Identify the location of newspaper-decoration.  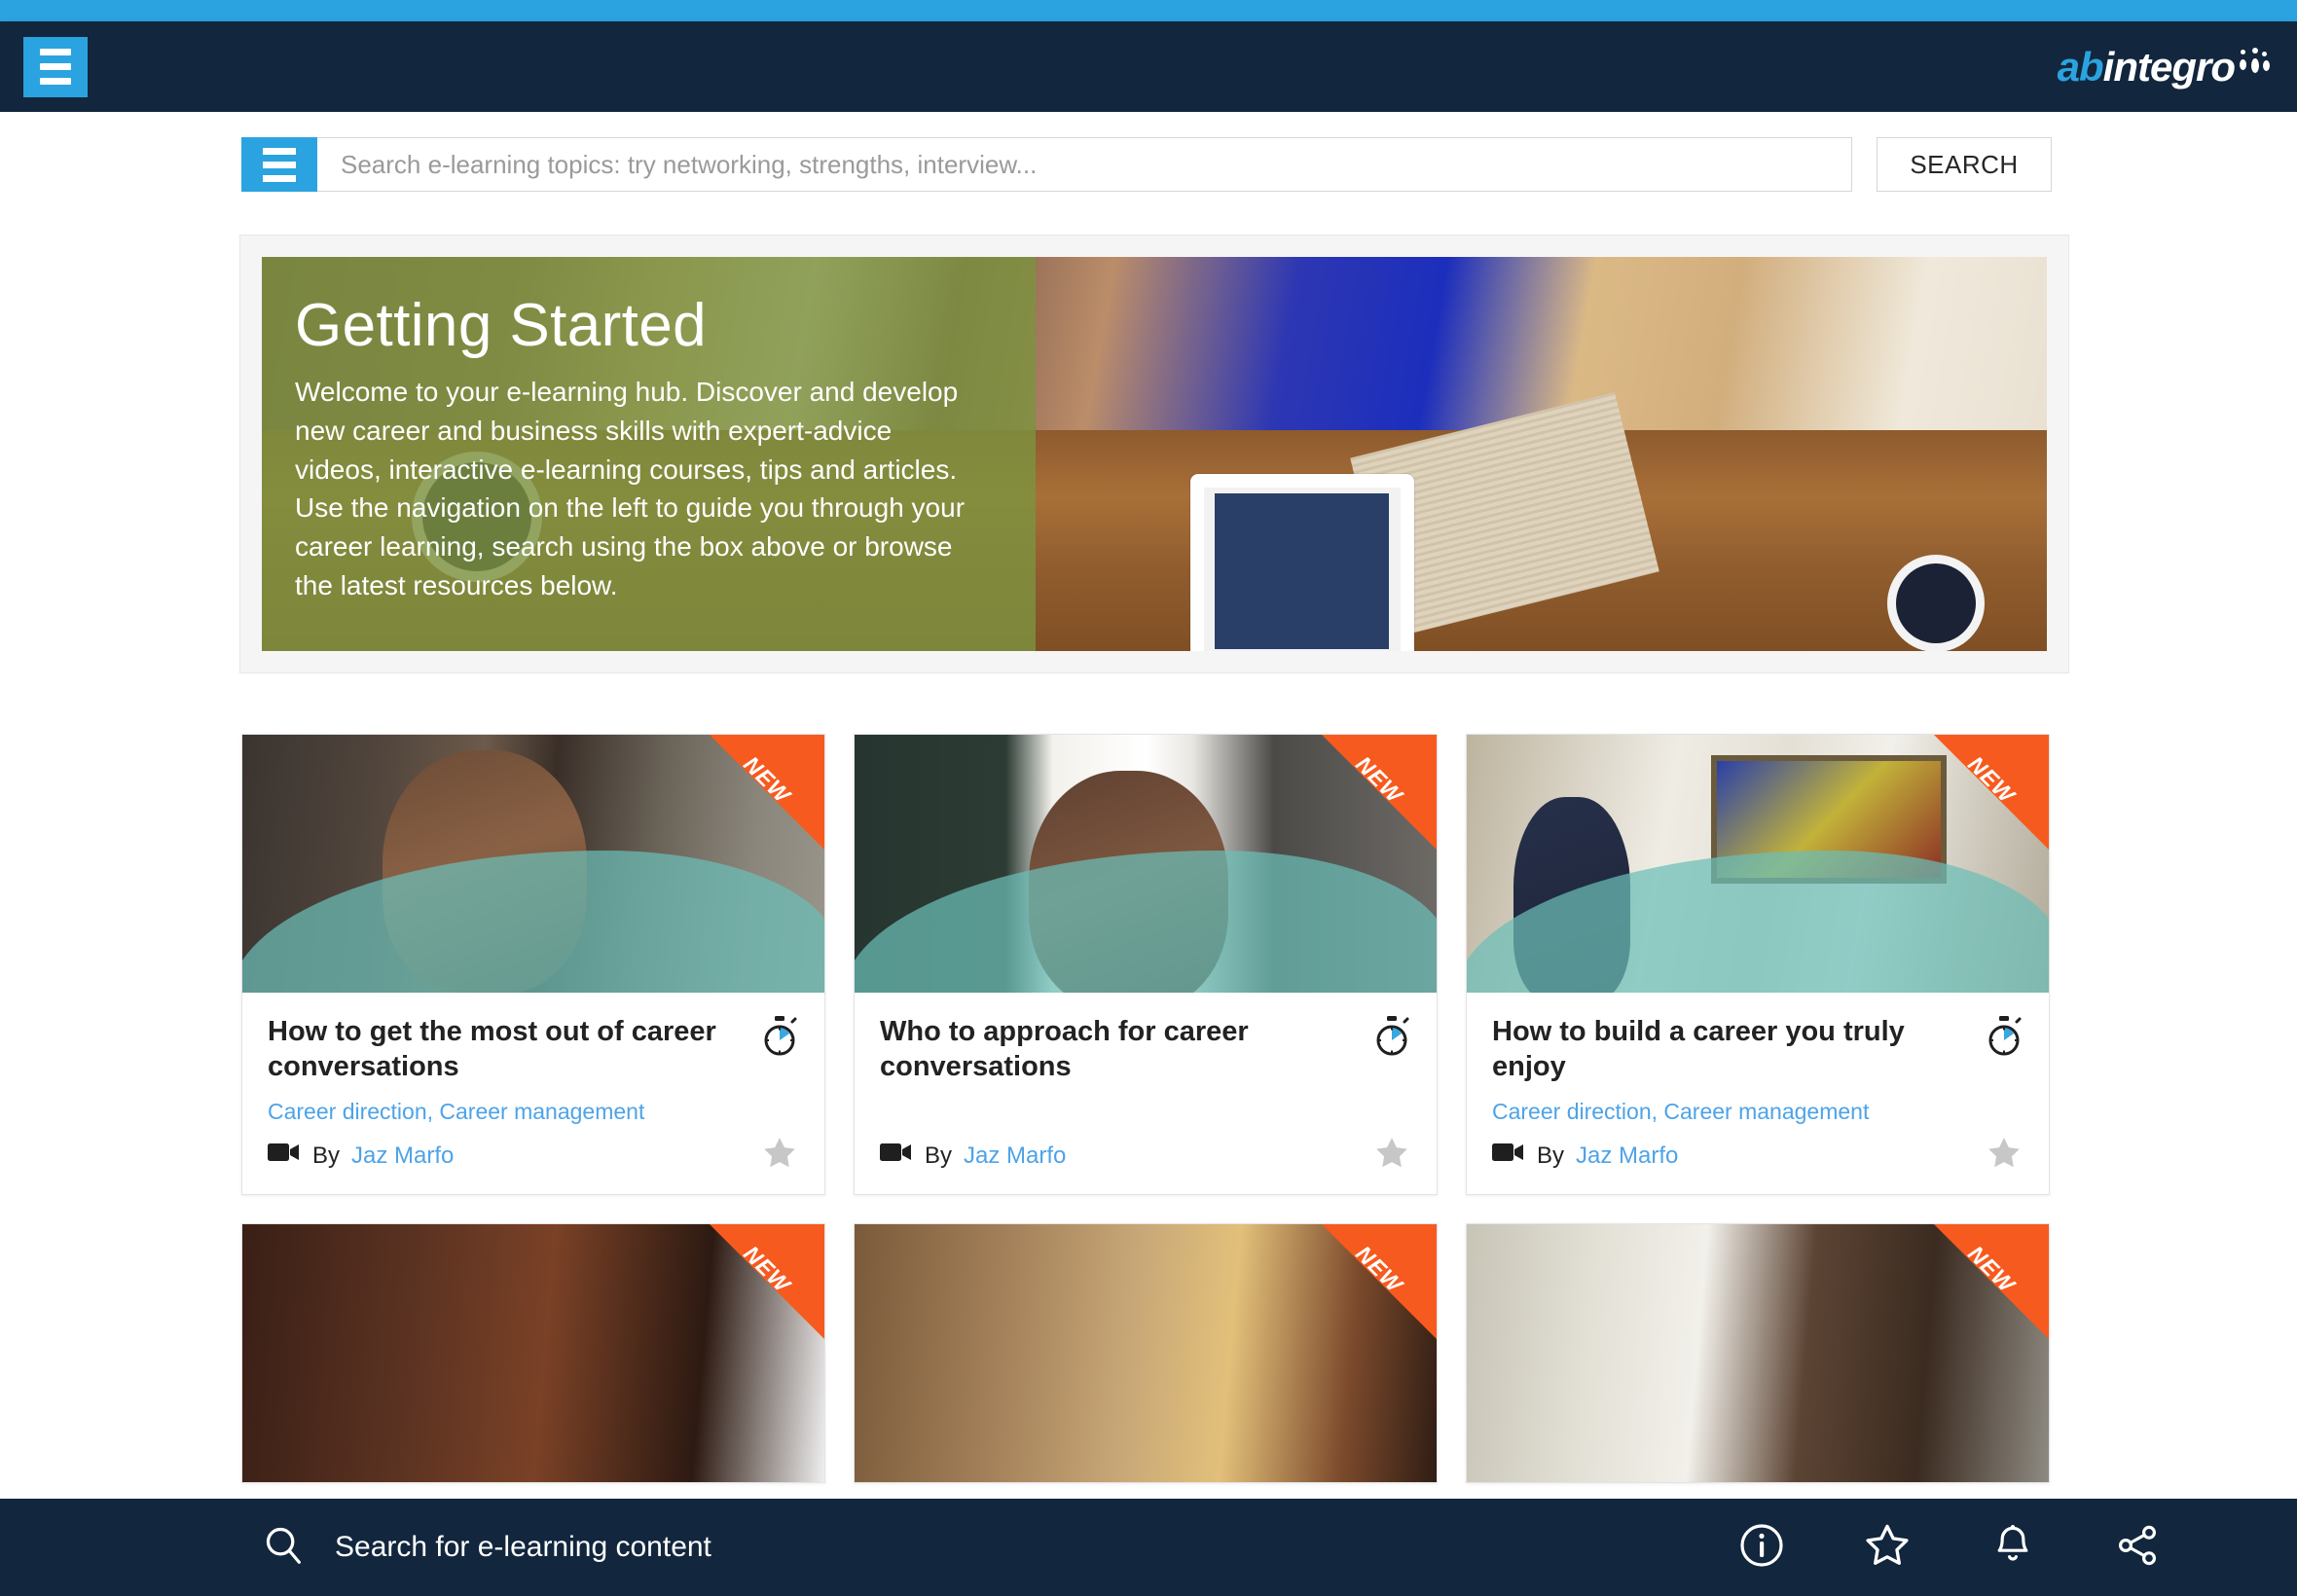
(1504, 515).